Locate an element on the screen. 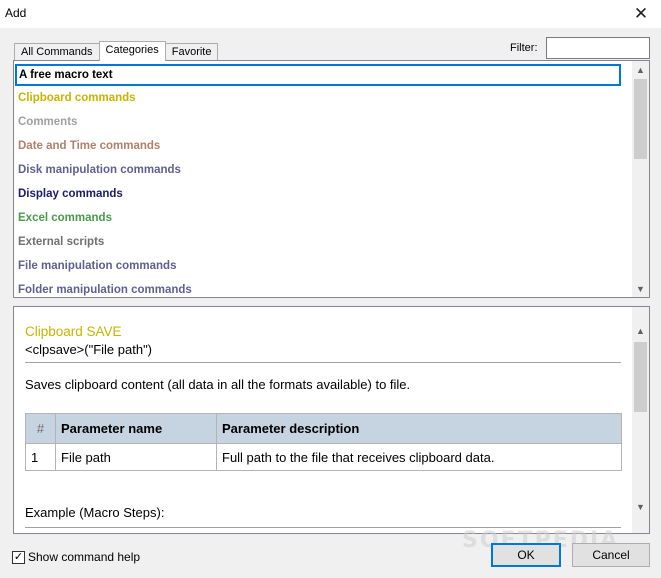 This screenshot has height=578, width=661. help-syntax: <clpsave>("File path") is located at coordinates (89, 349).